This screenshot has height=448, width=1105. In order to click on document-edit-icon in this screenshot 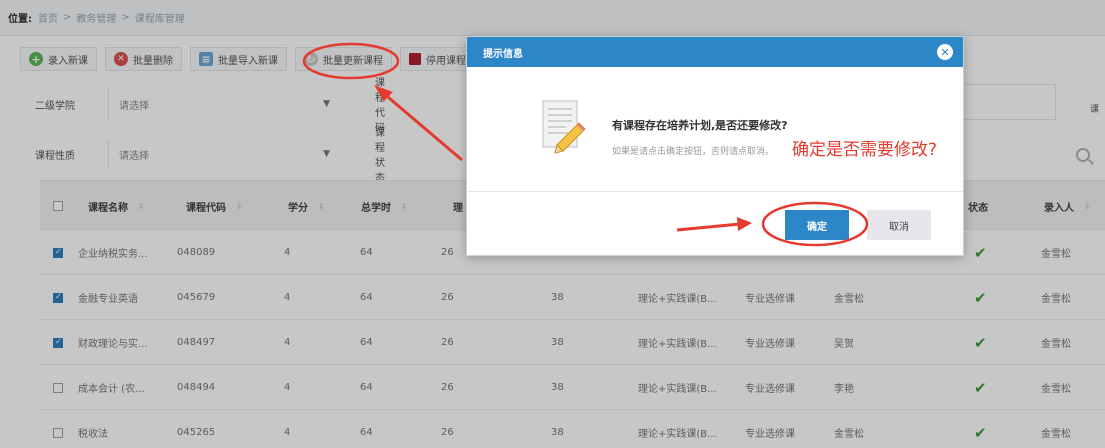, I will do `click(564, 127)`.